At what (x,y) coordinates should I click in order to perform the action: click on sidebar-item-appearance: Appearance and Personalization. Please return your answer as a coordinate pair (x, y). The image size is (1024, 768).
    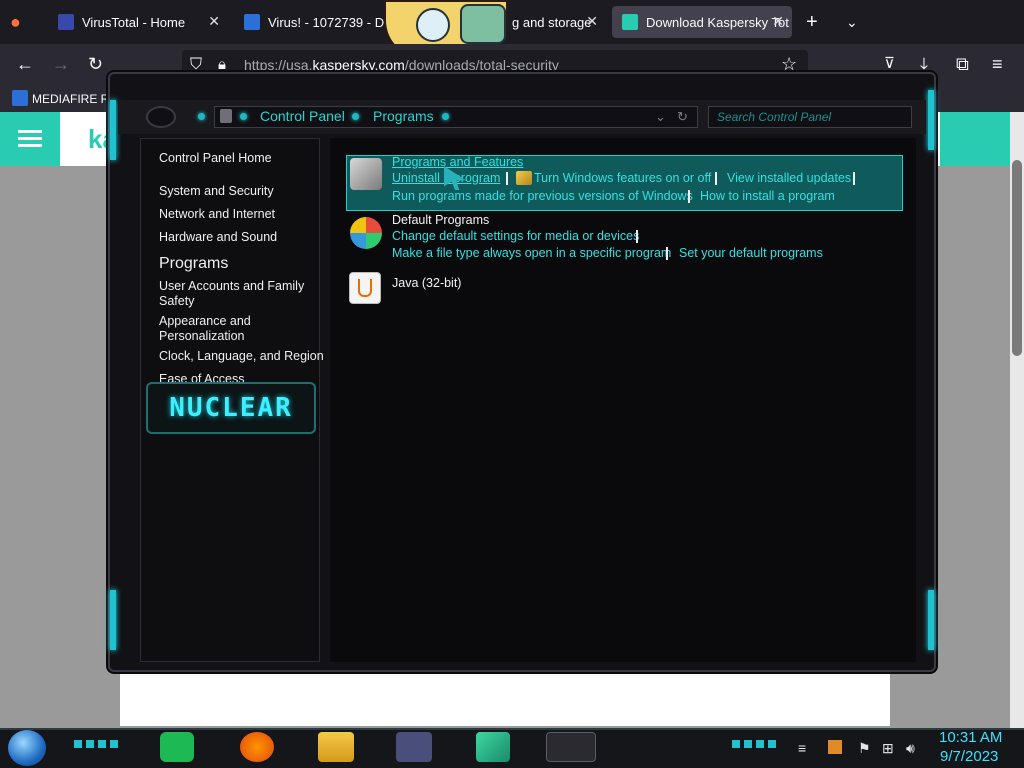
    Looking at the image, I should click on (219, 329).